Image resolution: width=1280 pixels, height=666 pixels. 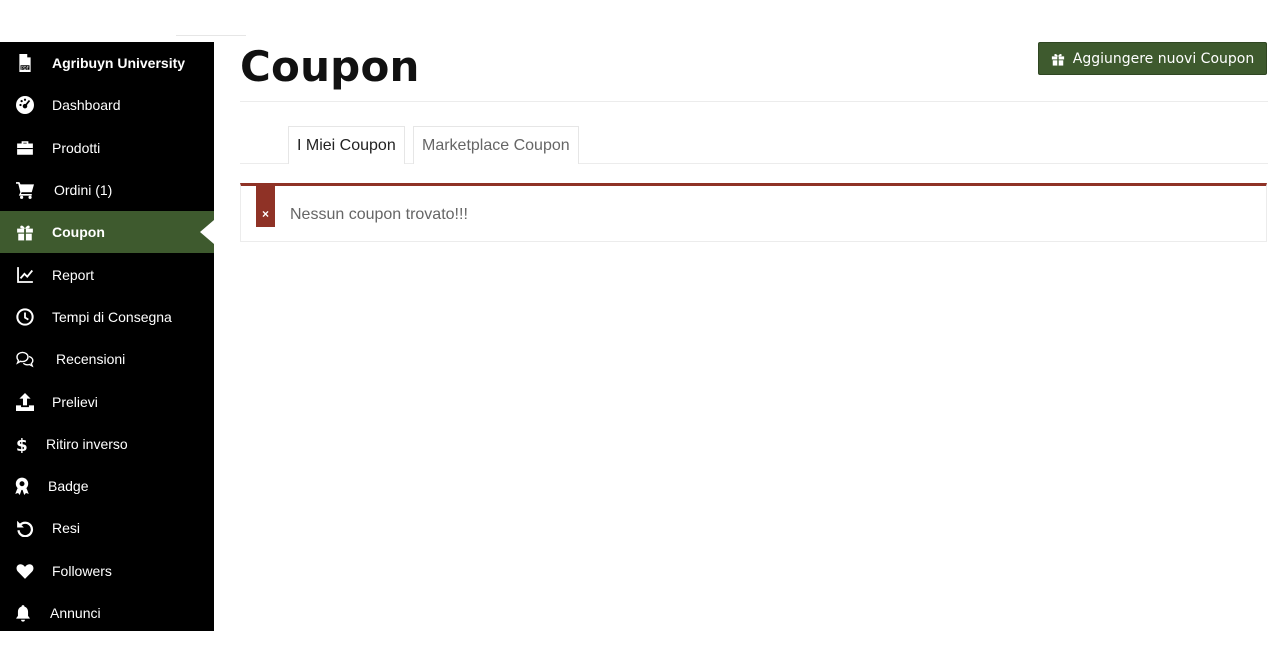 What do you see at coordinates (73, 274) in the screenshot?
I see `sidebar-item-label: Report` at bounding box center [73, 274].